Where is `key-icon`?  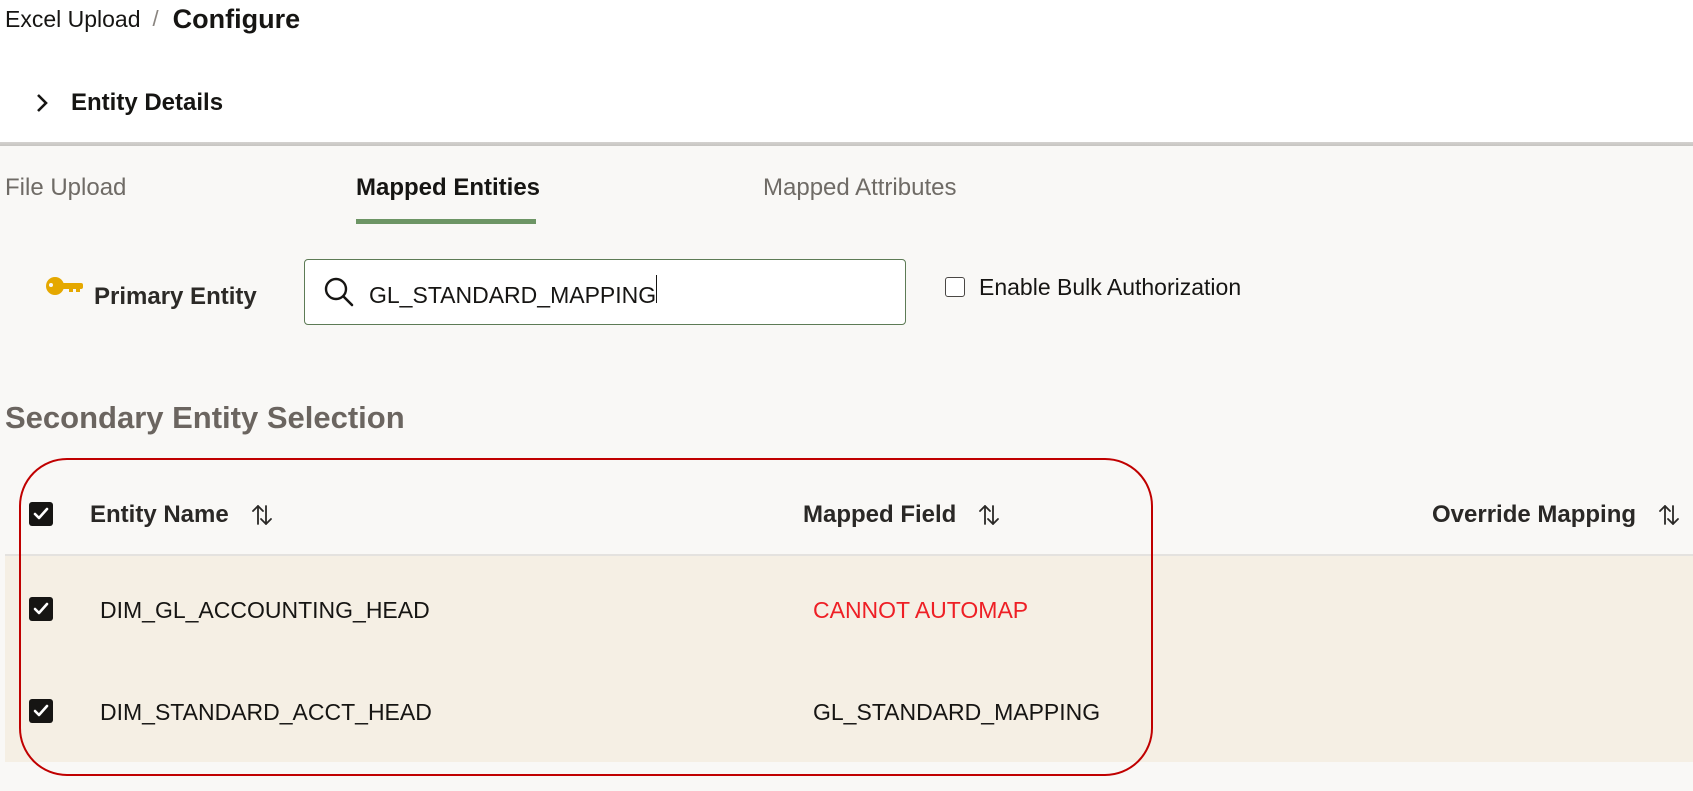 key-icon is located at coordinates (66, 287).